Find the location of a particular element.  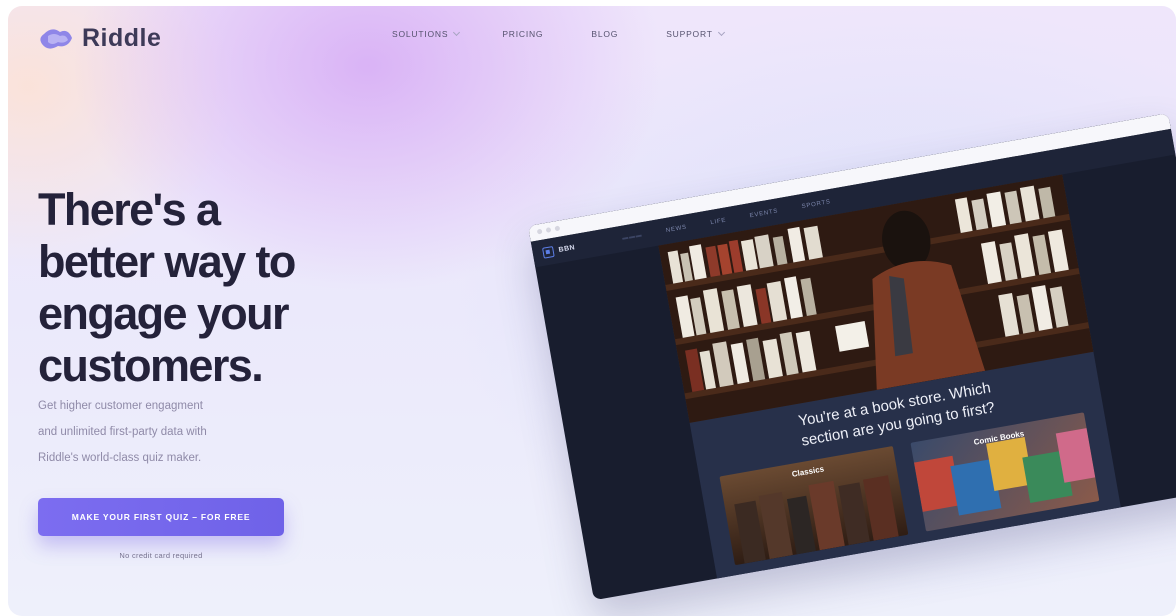

nav-blog-label: BLOG is located at coordinates (605, 34).